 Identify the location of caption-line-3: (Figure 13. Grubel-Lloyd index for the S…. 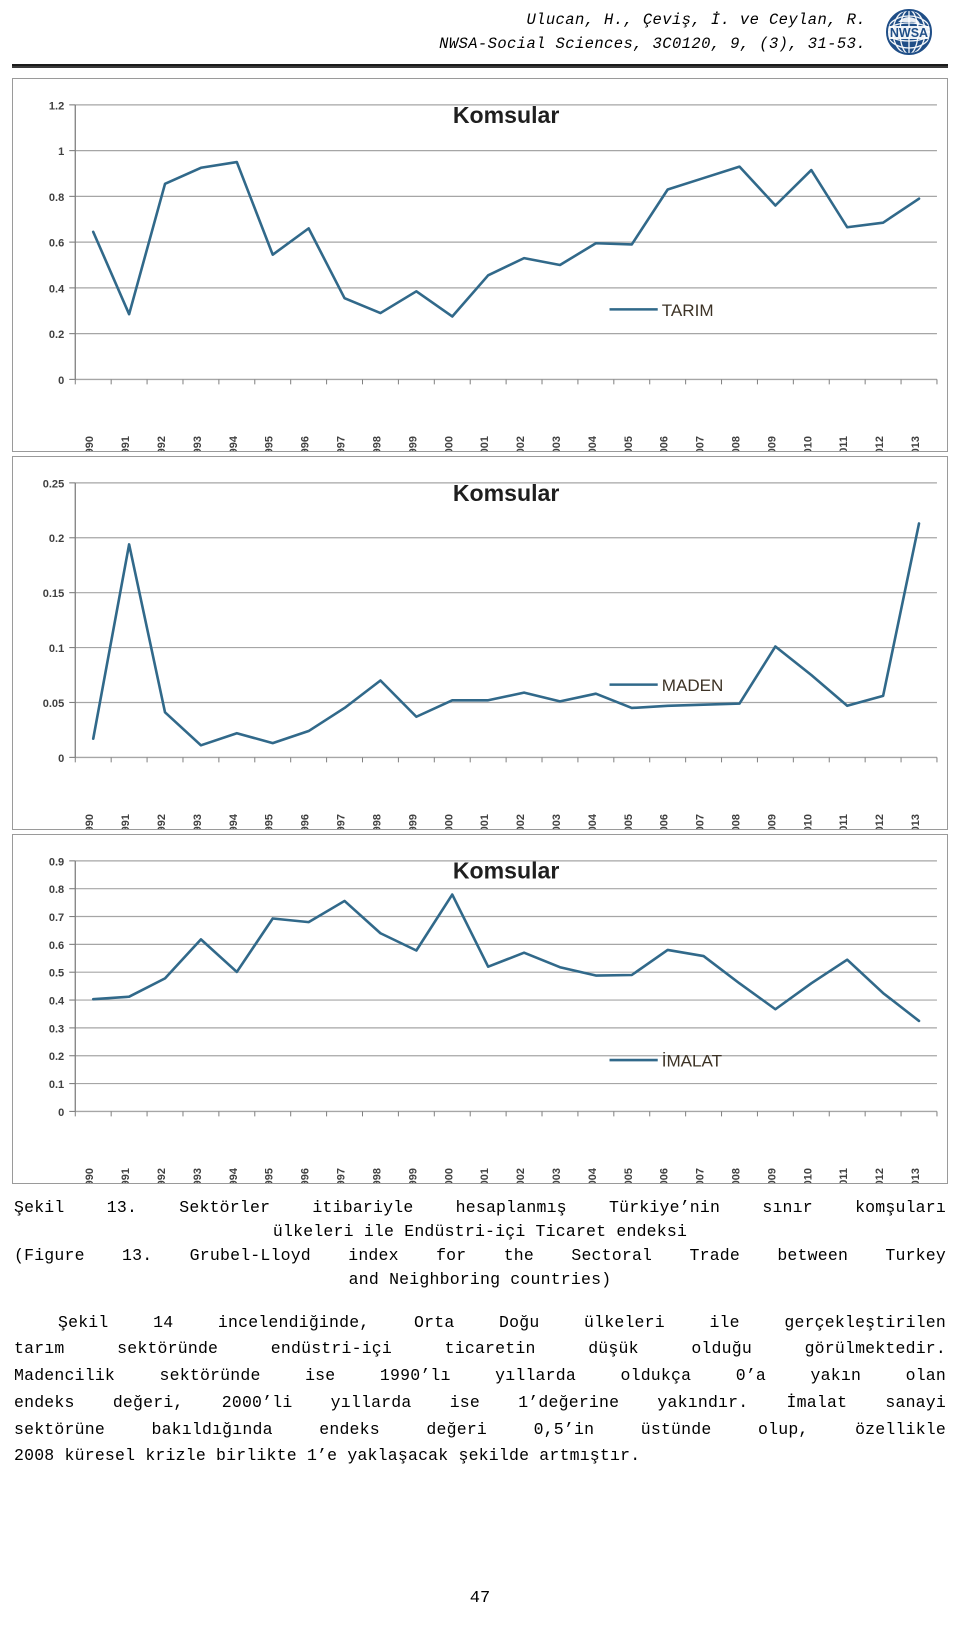
(480, 1255).